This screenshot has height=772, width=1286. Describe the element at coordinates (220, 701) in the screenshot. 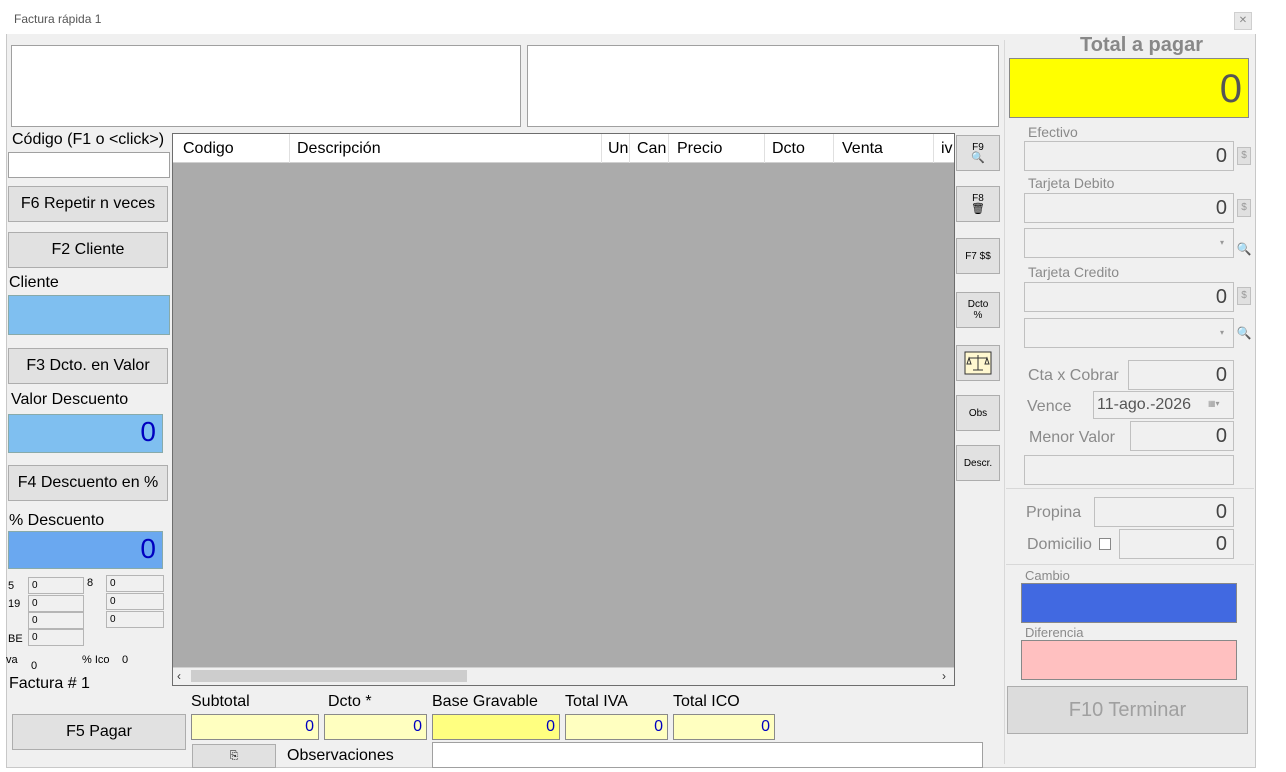

I see `subtotal-label: Subtotal` at that location.